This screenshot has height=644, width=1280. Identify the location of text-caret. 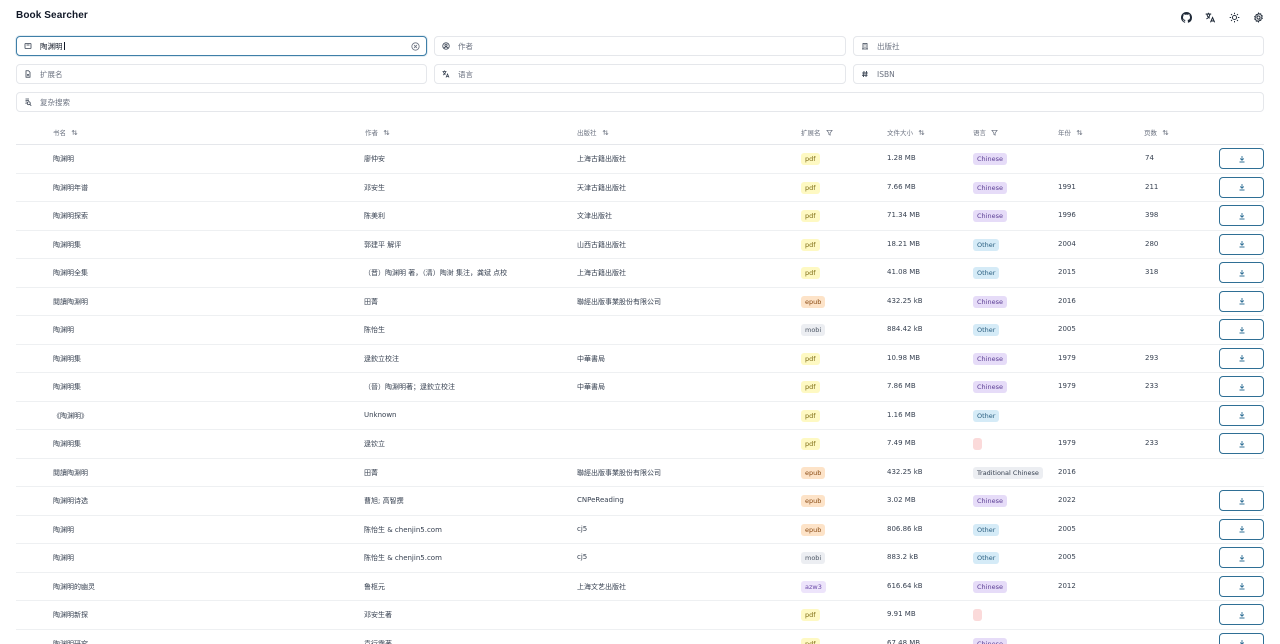
(64, 46).